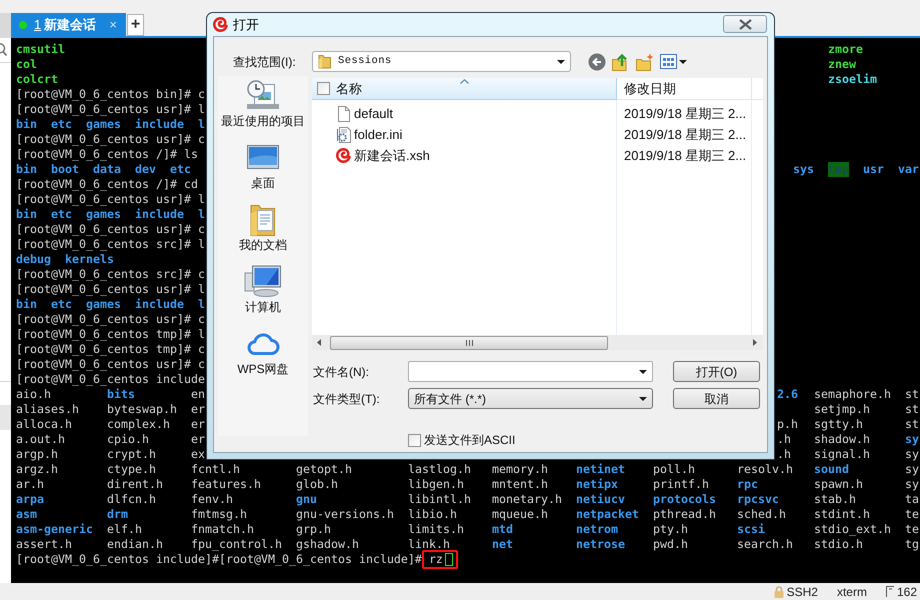 The image size is (920, 600). I want to click on directory-name: drm, so click(117, 514).